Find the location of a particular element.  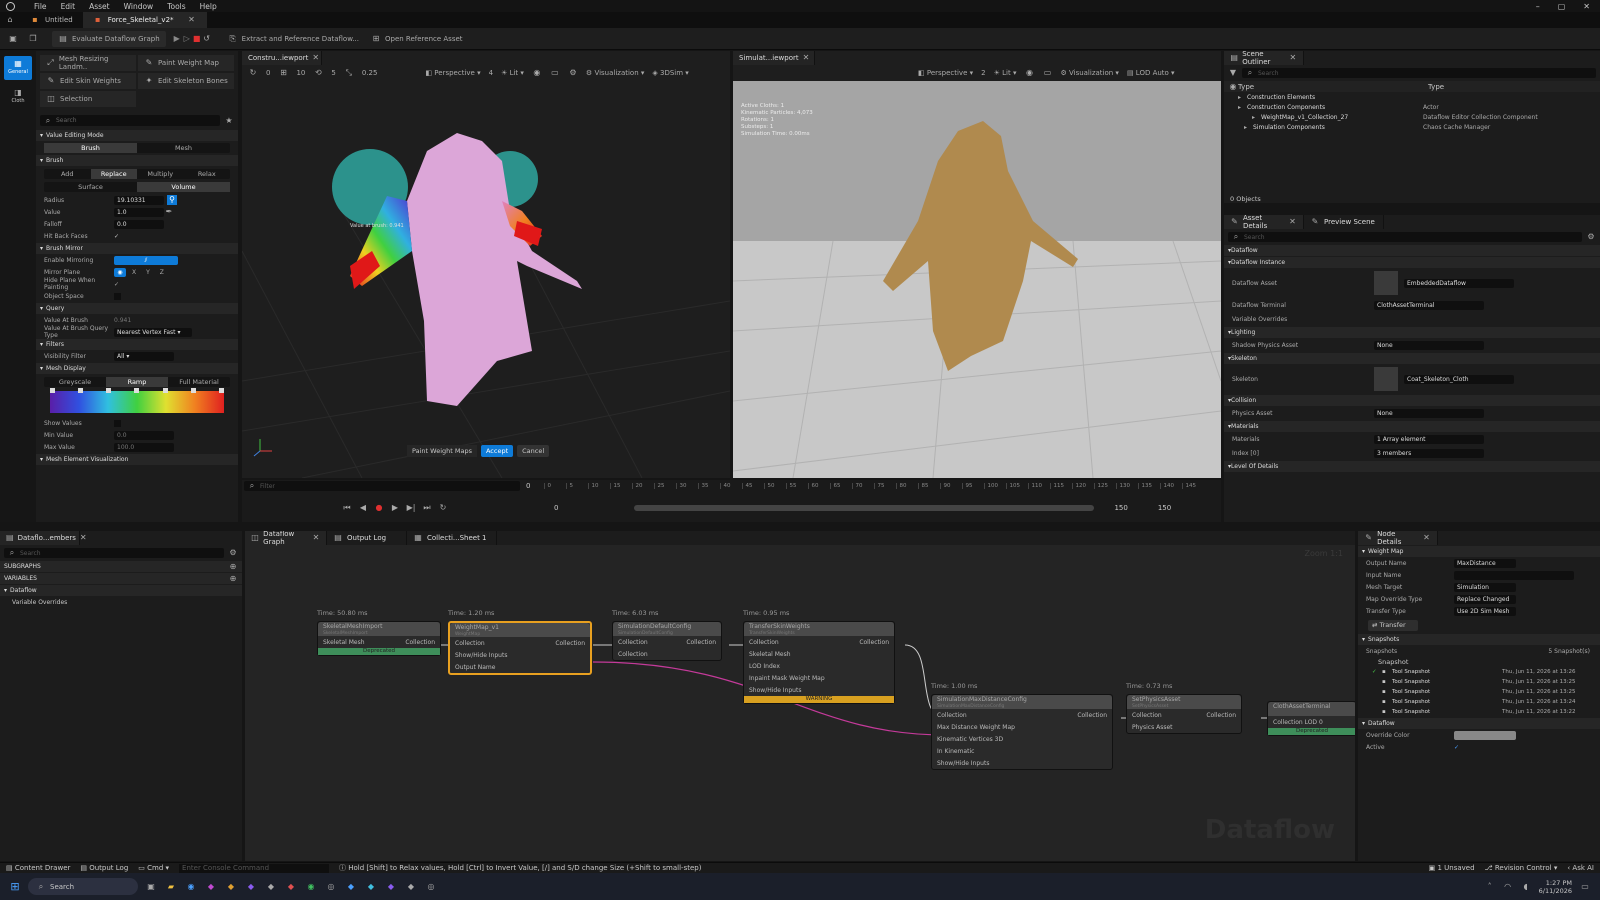

color-ramp is located at coordinates (137, 400).